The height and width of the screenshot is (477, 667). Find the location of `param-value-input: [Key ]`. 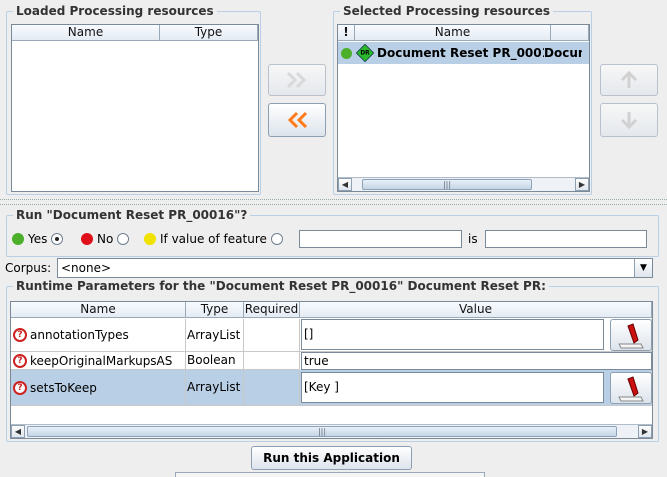

param-value-input: [Key ] is located at coordinates (452, 387).